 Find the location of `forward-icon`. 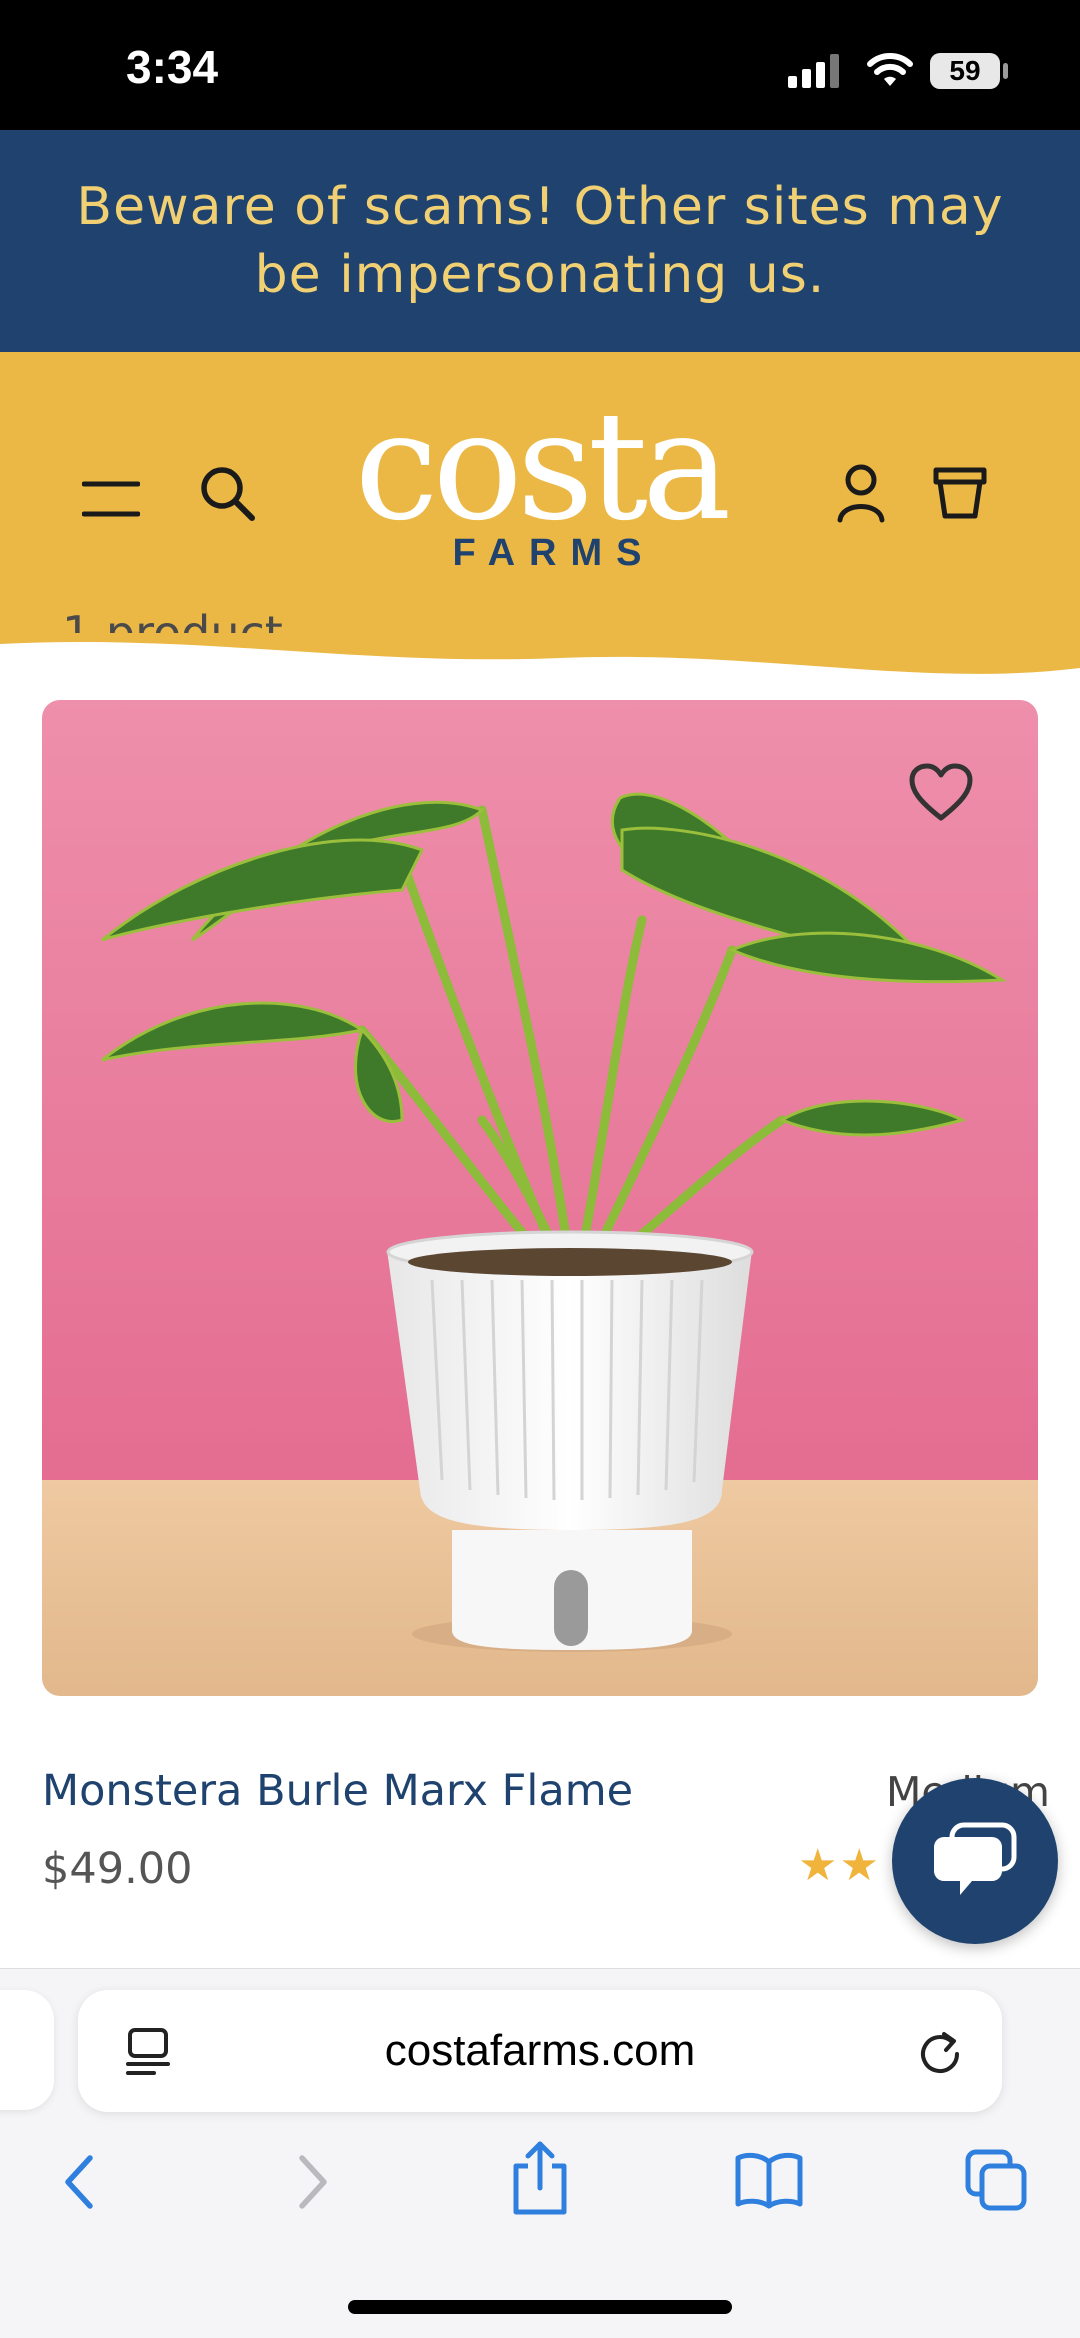

forward-icon is located at coordinates (312, 2182).